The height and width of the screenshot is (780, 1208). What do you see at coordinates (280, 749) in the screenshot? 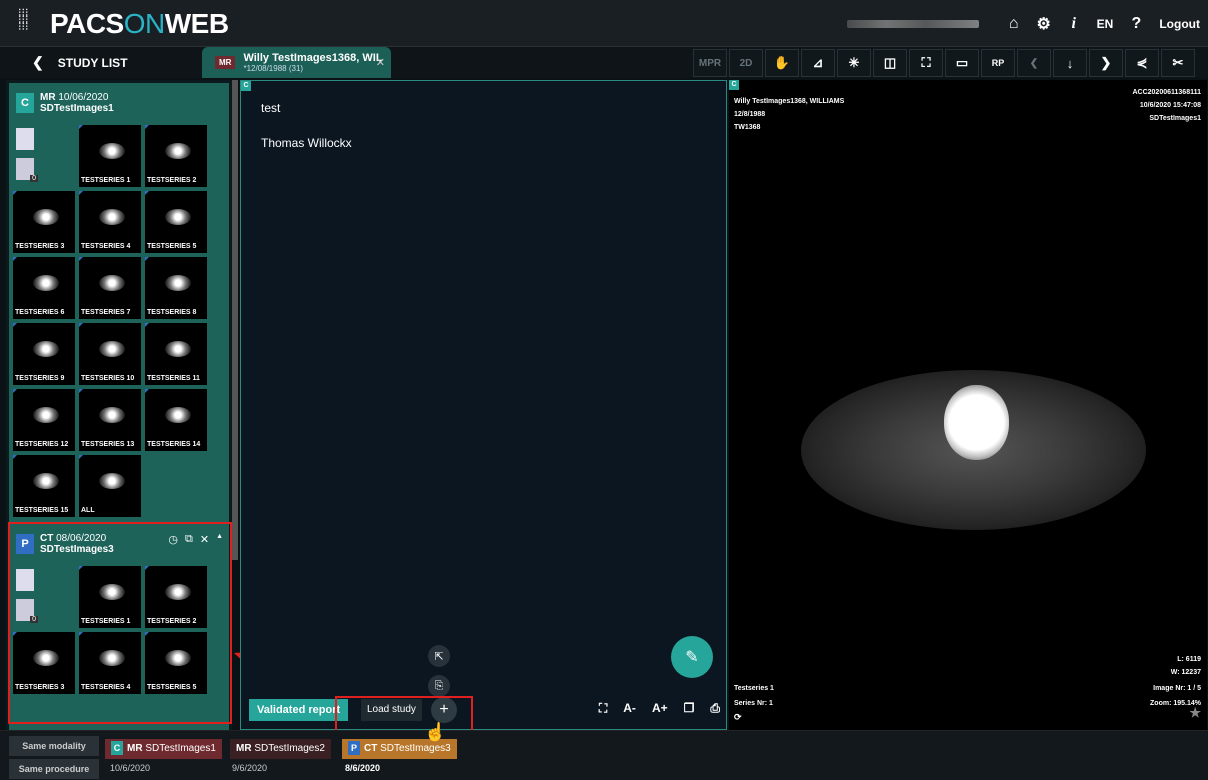
I see `study-tab: MR SDTestImages2` at bounding box center [280, 749].